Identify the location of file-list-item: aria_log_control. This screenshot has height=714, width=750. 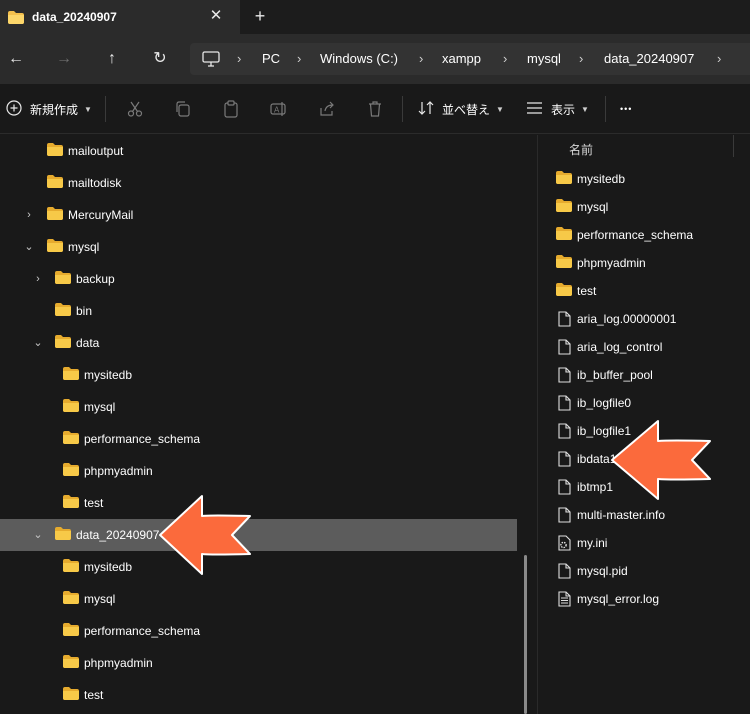
(644, 347).